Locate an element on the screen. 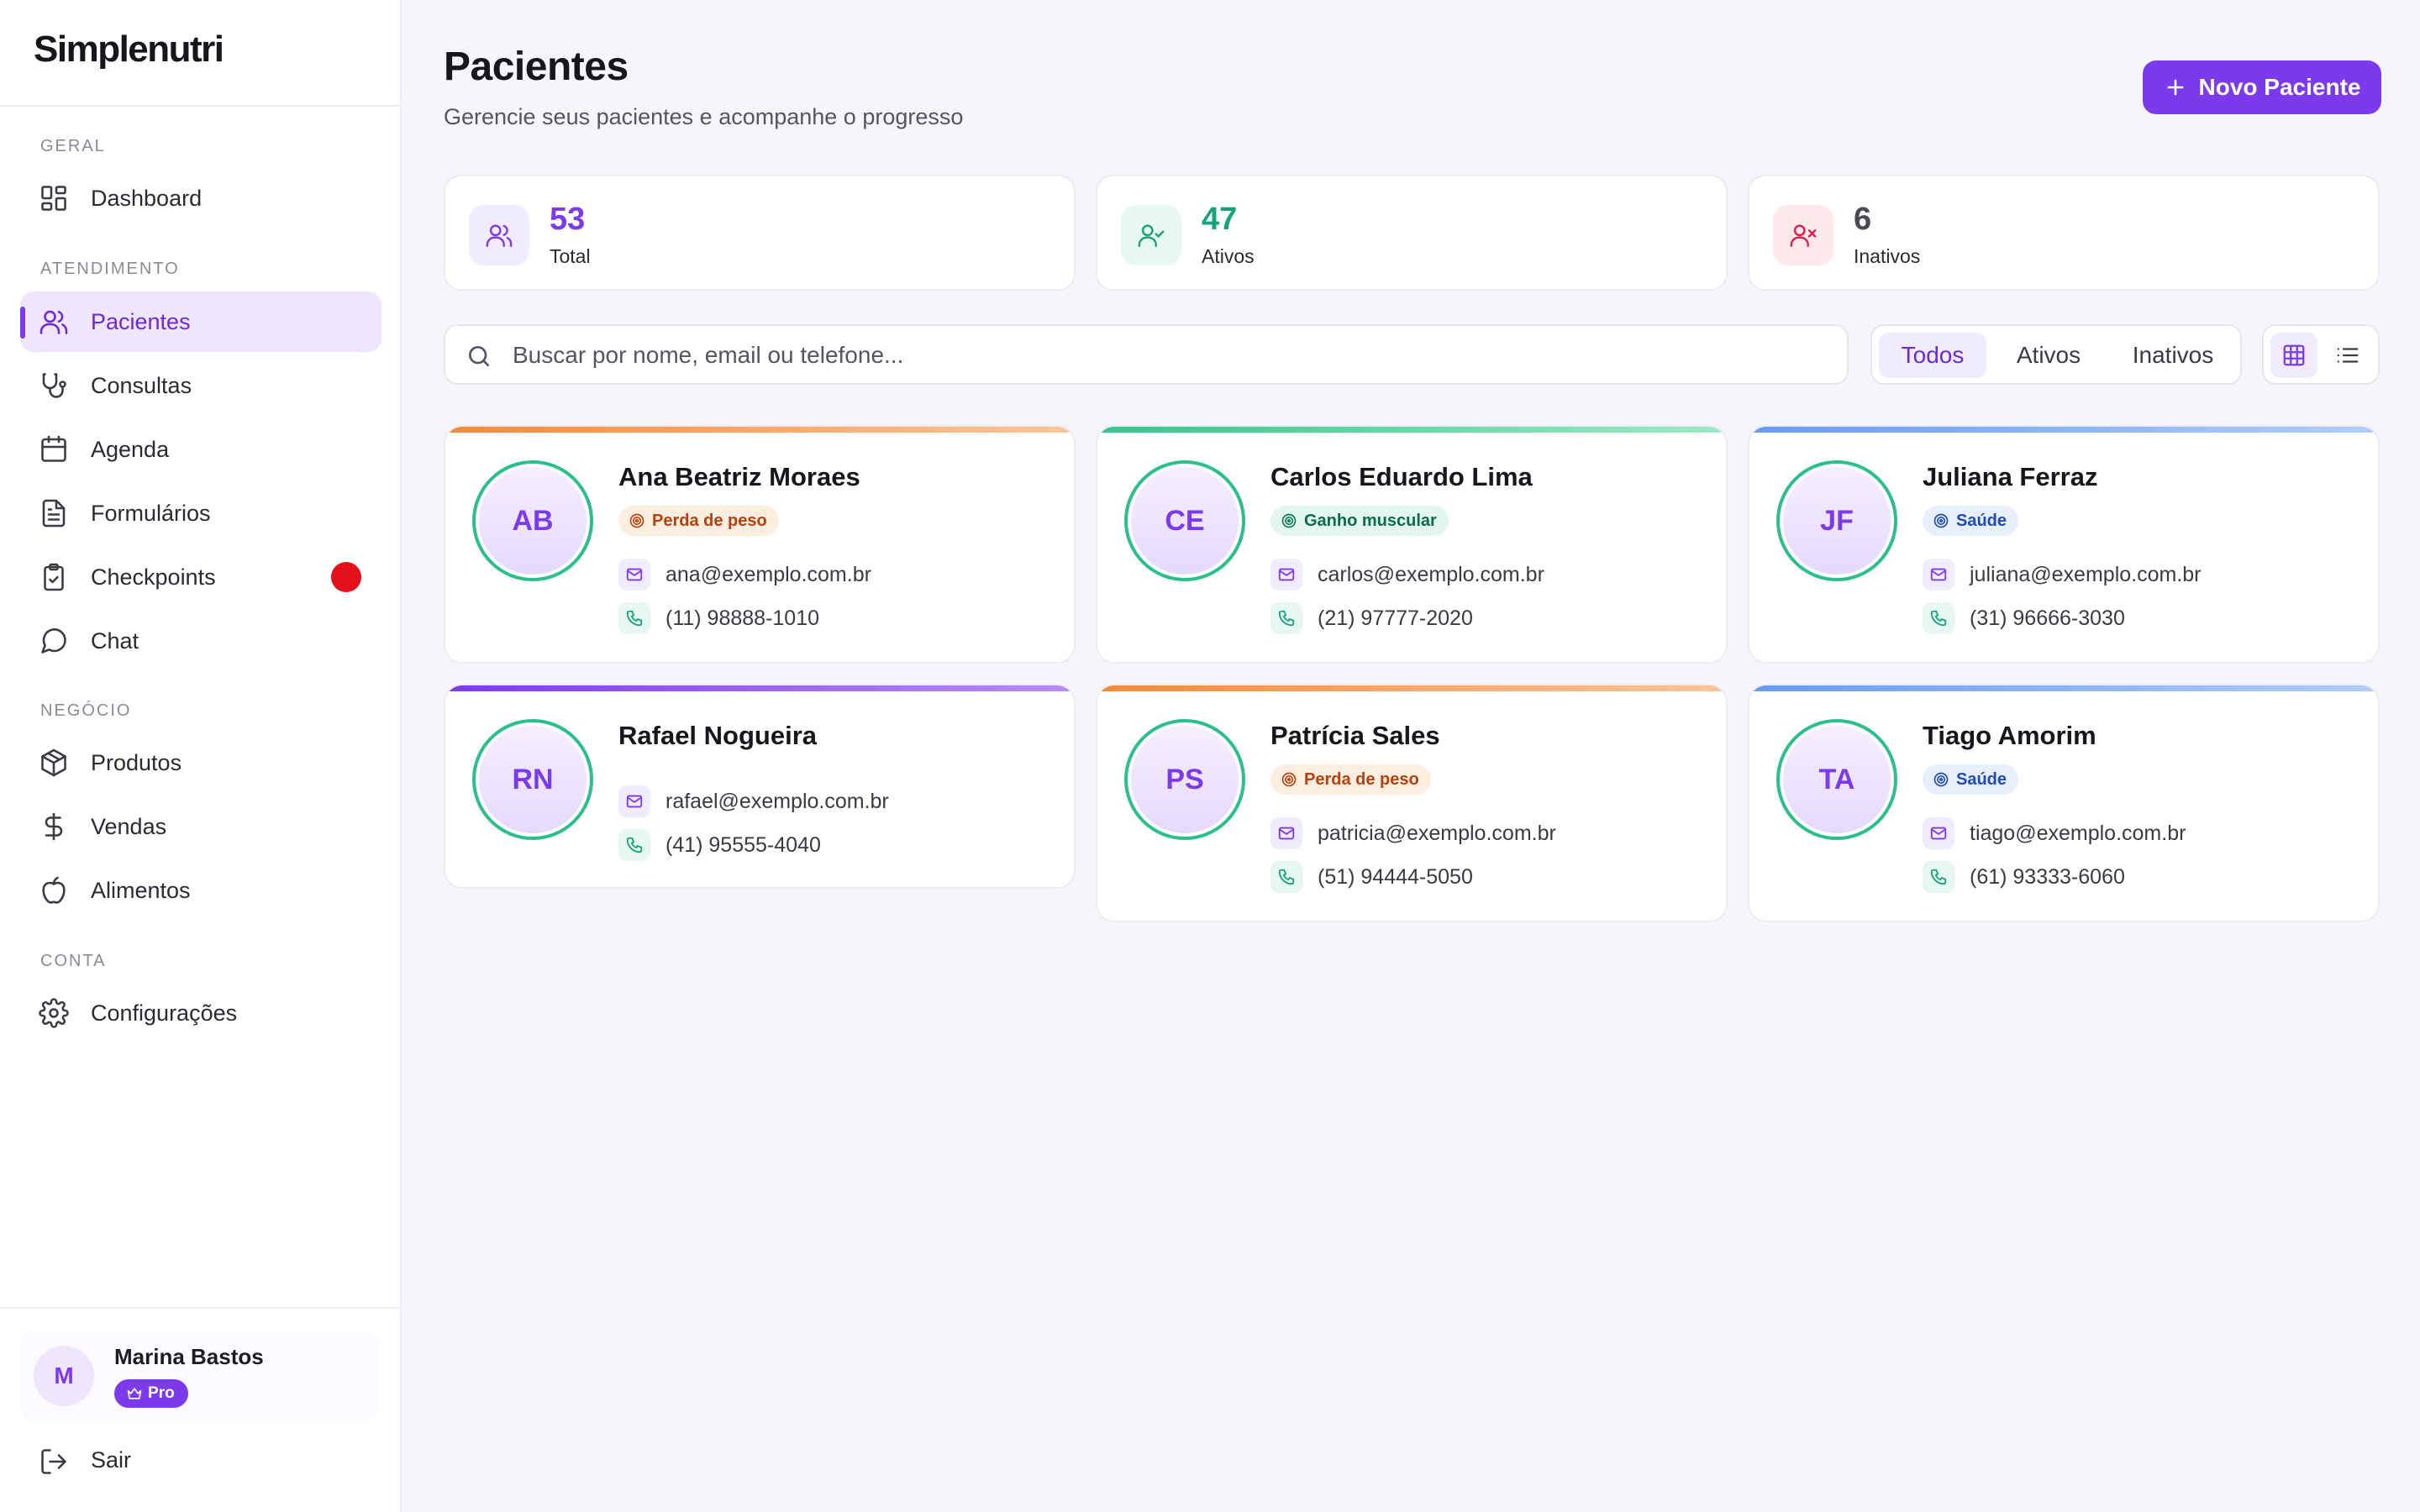 The width and height of the screenshot is (2420, 1512). page-title: Pacientes is located at coordinates (537, 67).